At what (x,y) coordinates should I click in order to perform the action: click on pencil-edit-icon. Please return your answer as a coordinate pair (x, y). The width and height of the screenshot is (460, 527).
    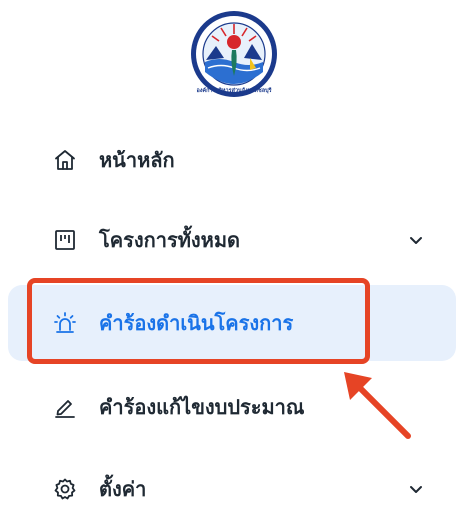
    Looking at the image, I should click on (65, 407).